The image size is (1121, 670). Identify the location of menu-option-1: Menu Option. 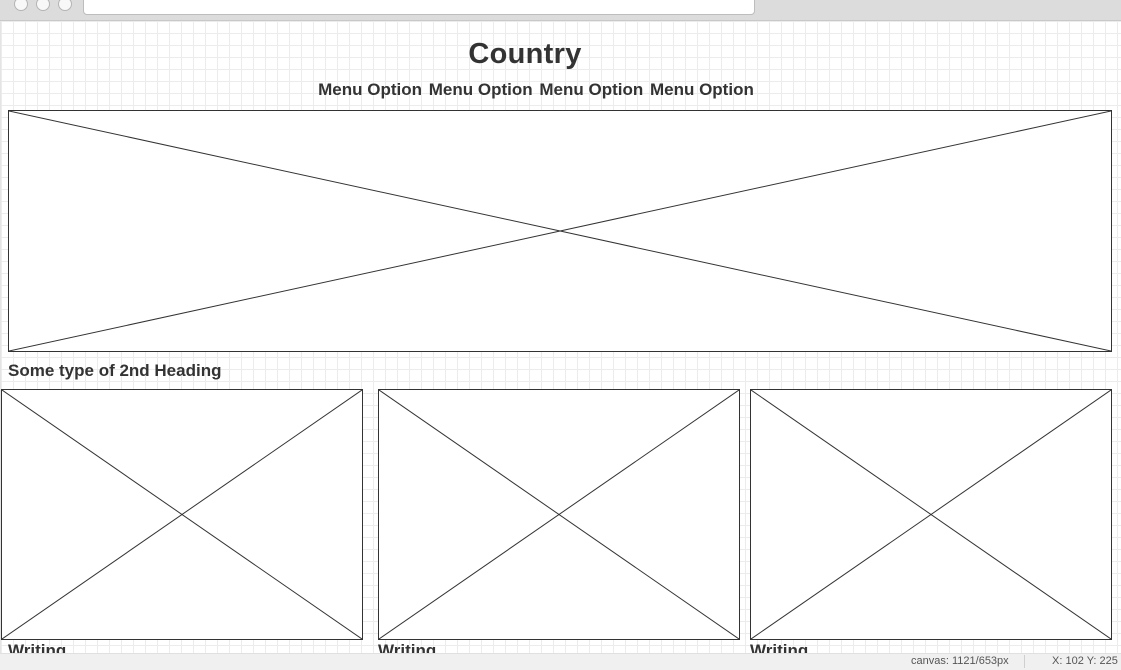
(370, 89).